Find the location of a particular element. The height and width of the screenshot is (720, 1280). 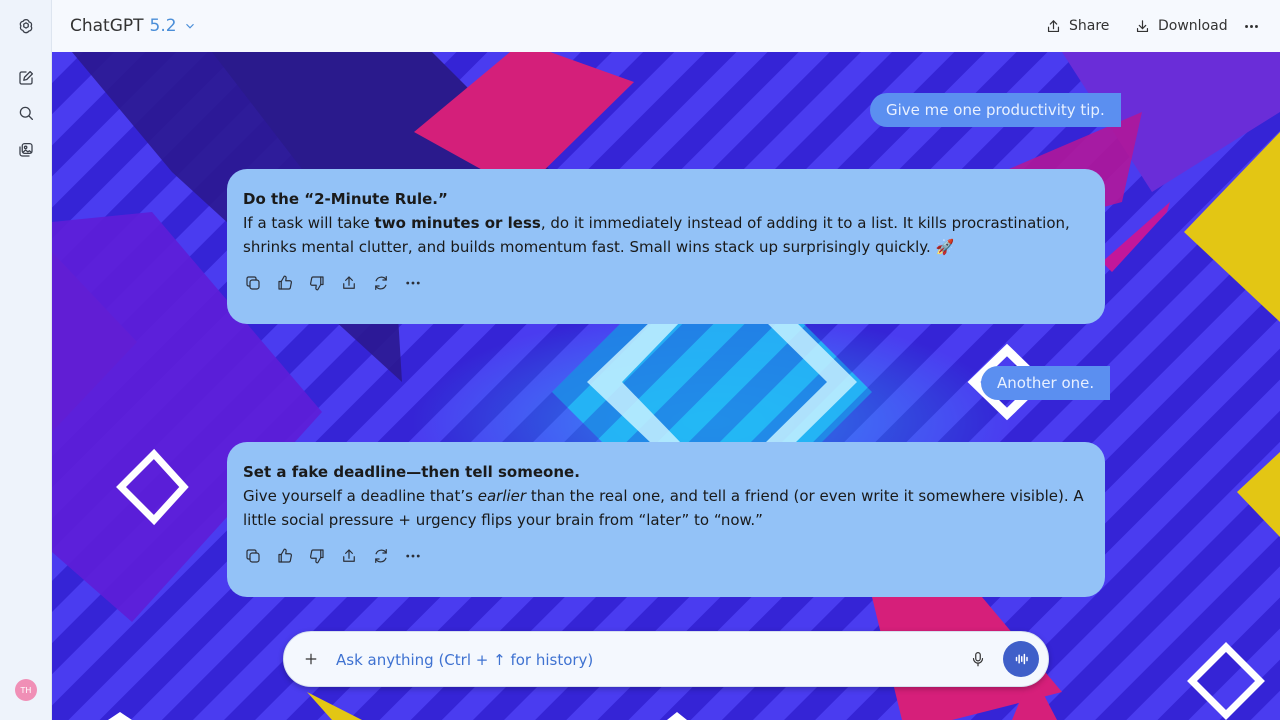

voice-waveform-icon is located at coordinates (1021, 659).